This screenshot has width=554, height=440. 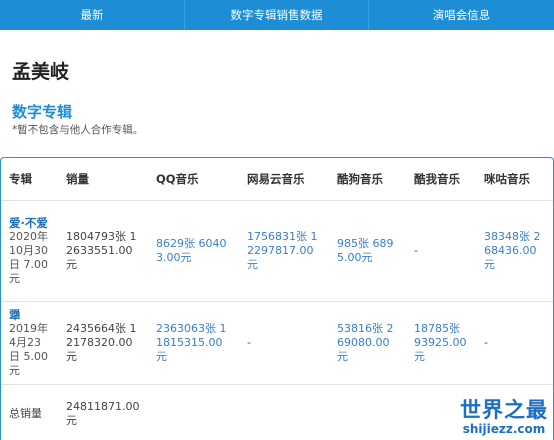 I want to click on album-release-info: 2019年4月23日 5.00元, so click(x=28, y=349).